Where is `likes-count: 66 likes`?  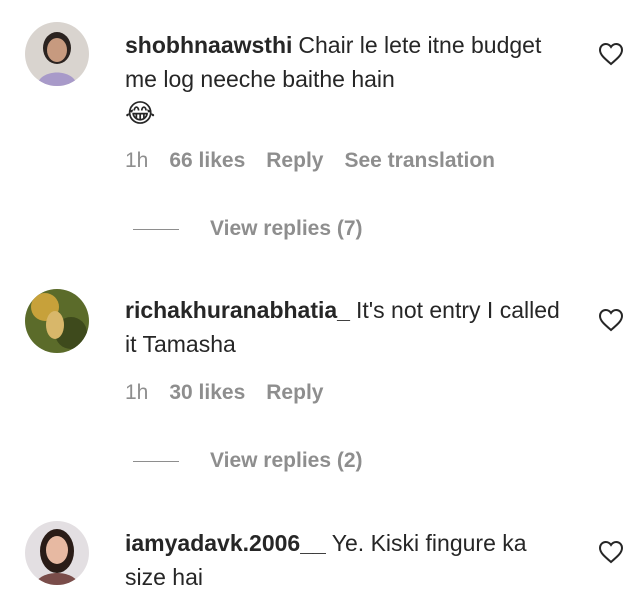 likes-count: 66 likes is located at coordinates (207, 160).